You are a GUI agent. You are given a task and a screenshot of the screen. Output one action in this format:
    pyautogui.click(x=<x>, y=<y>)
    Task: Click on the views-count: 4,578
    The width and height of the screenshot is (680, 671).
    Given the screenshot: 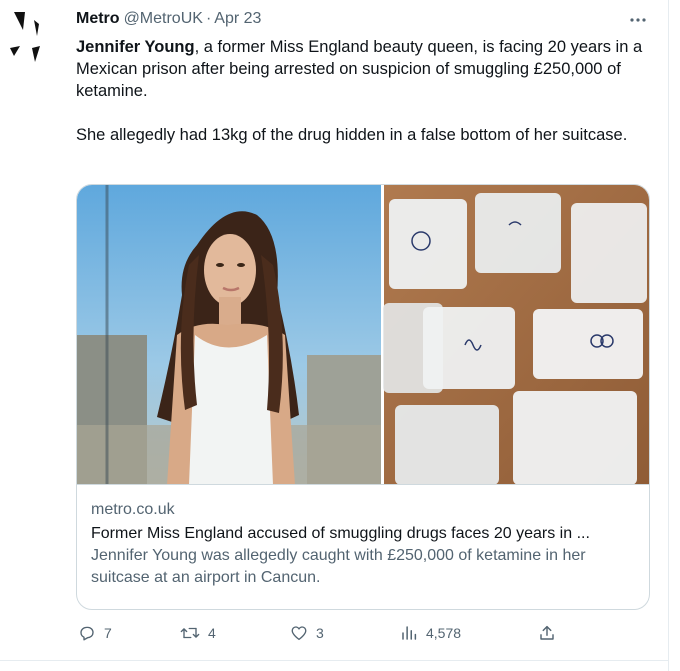 What is the action you would take?
    pyautogui.click(x=444, y=633)
    